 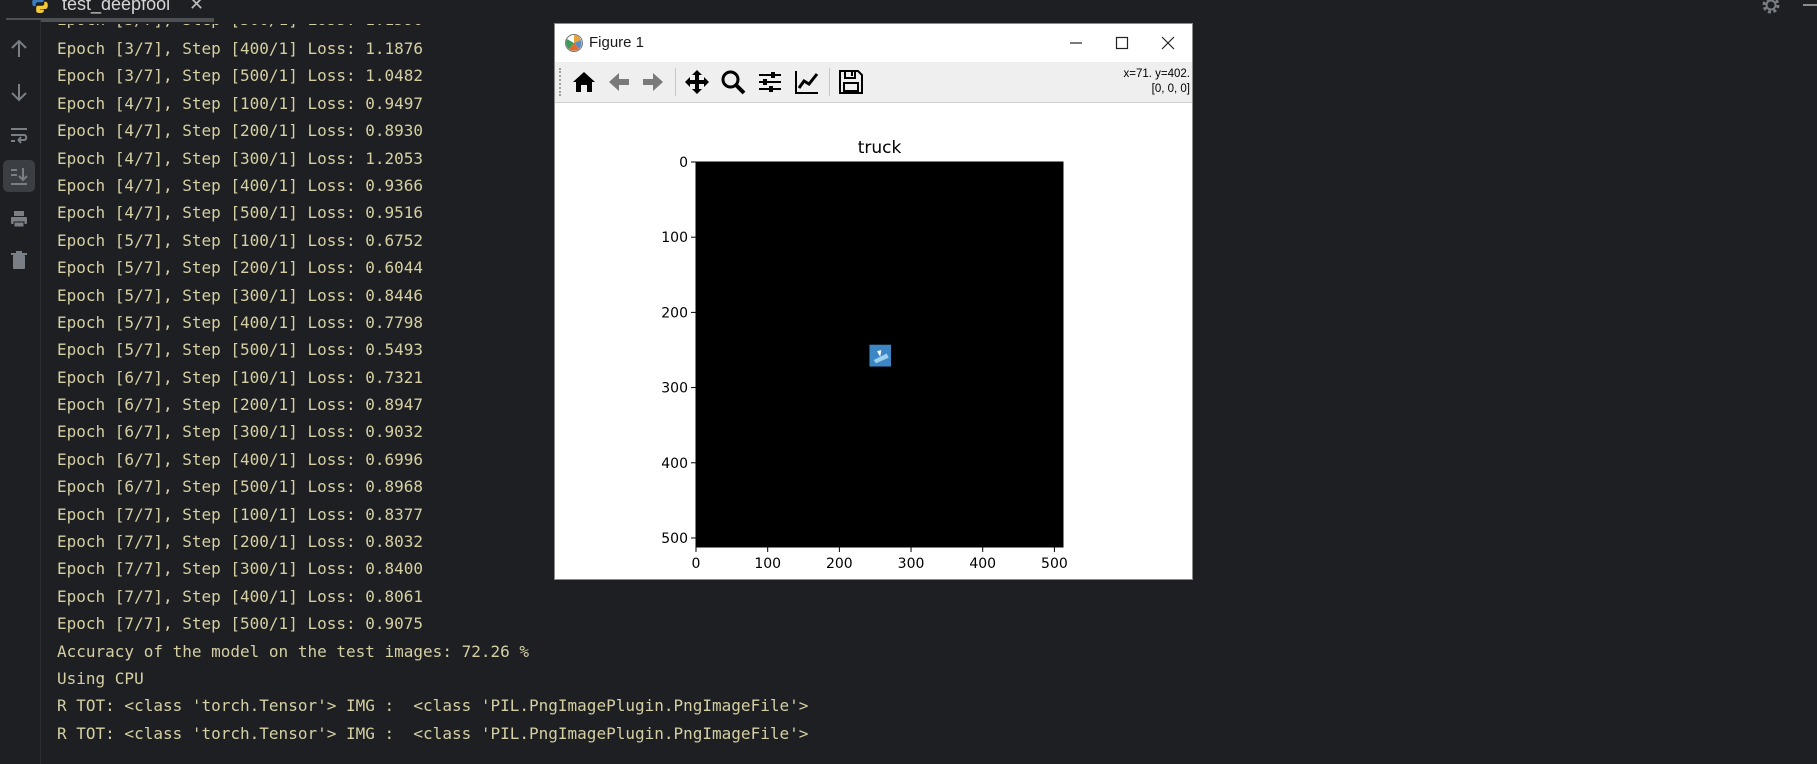 What do you see at coordinates (1771, 8) in the screenshot?
I see `gear-icon` at bounding box center [1771, 8].